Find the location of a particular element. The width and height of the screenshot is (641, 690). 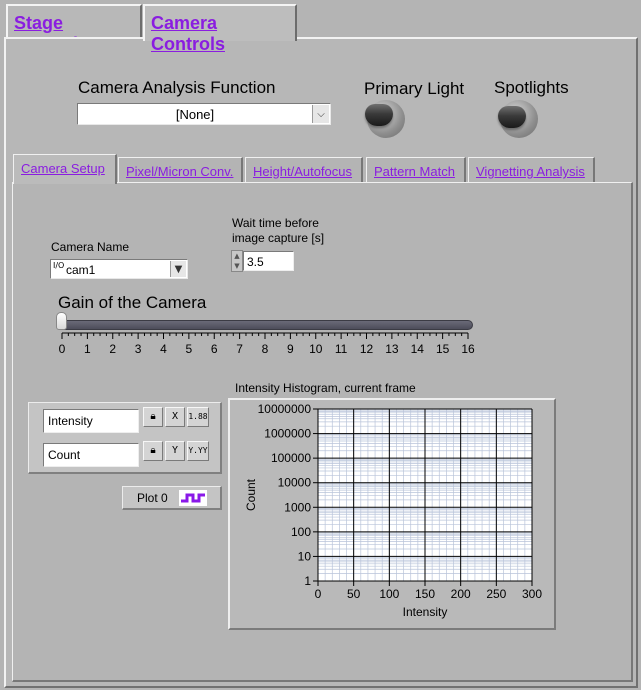

y-scale-name: Count is located at coordinates (91, 455).